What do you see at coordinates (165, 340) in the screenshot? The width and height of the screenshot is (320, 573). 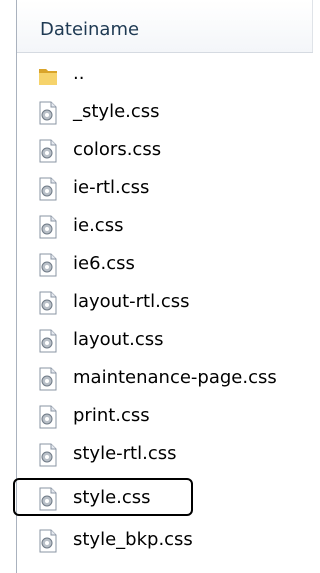 I see `list-item: layout.css` at bounding box center [165, 340].